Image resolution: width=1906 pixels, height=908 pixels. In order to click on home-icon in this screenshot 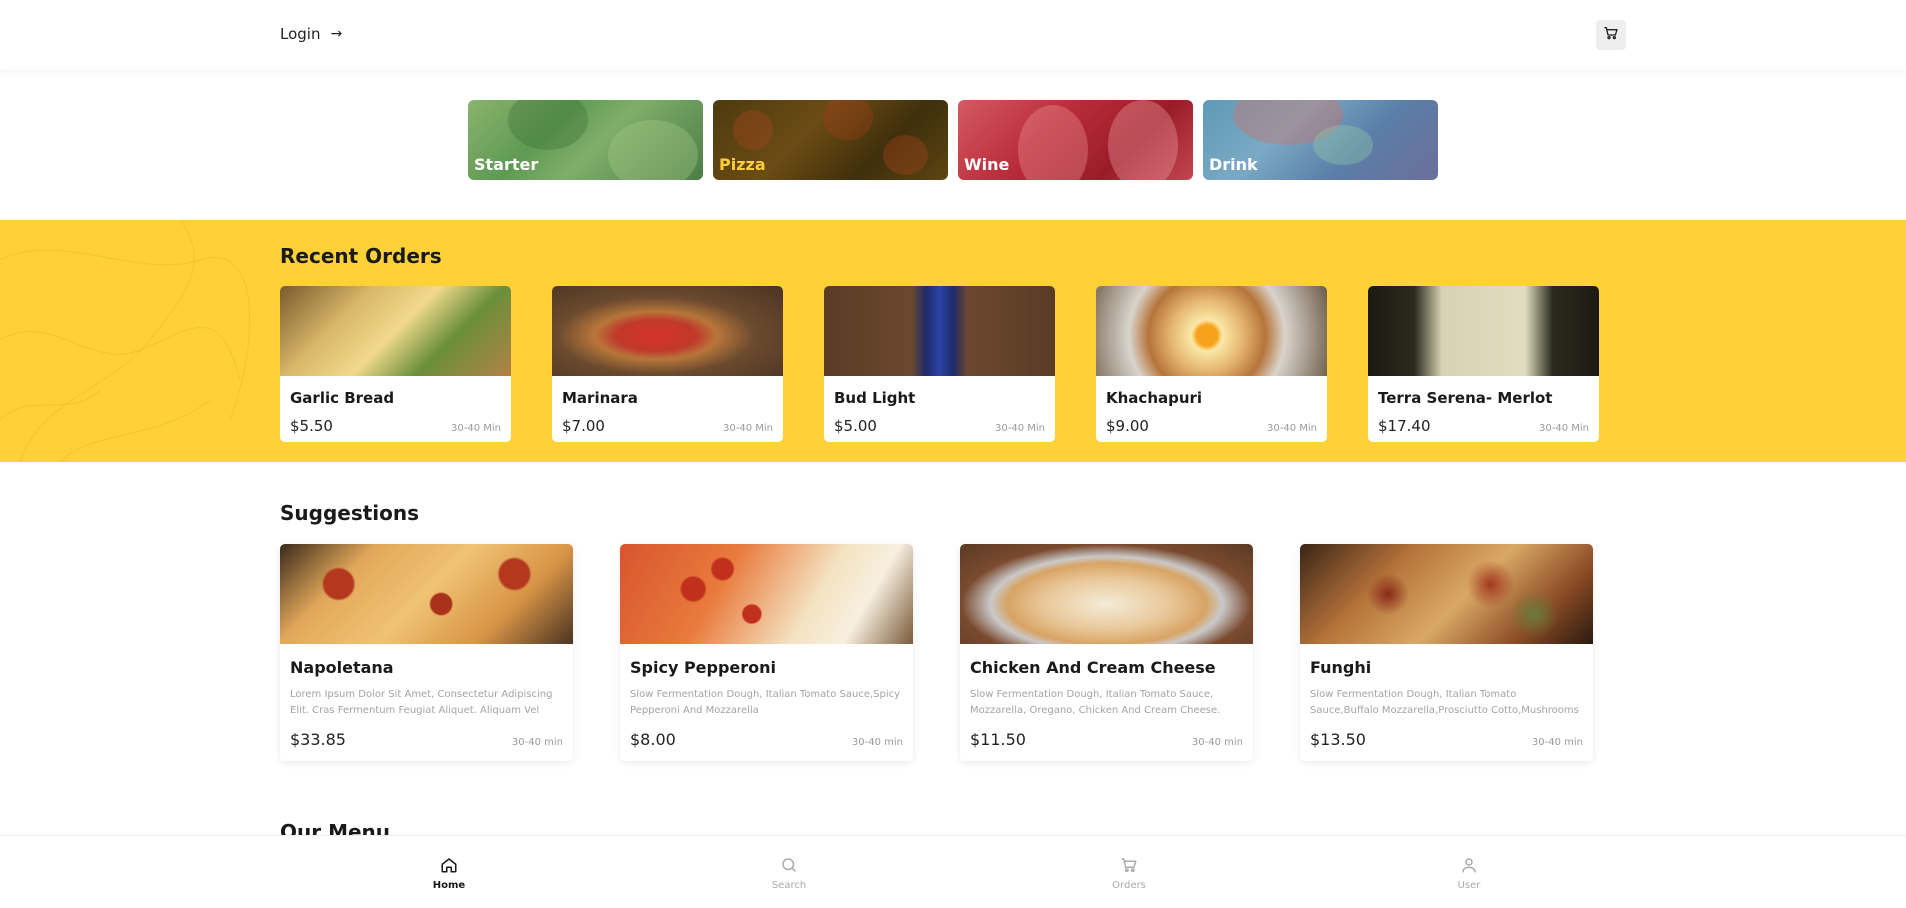, I will do `click(449, 867)`.